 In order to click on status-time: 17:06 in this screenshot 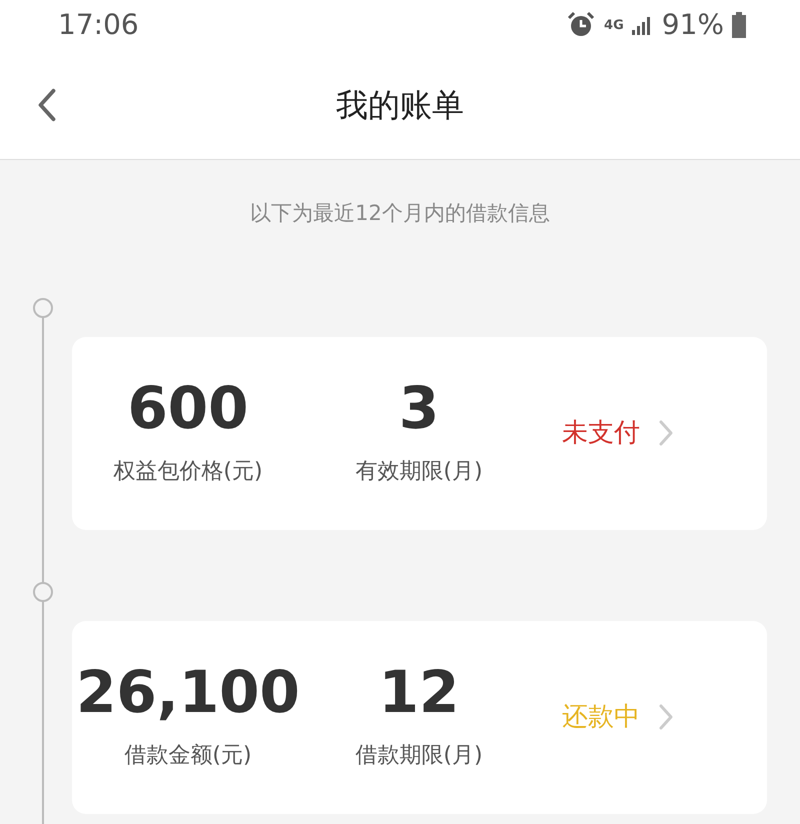, I will do `click(98, 25)`.